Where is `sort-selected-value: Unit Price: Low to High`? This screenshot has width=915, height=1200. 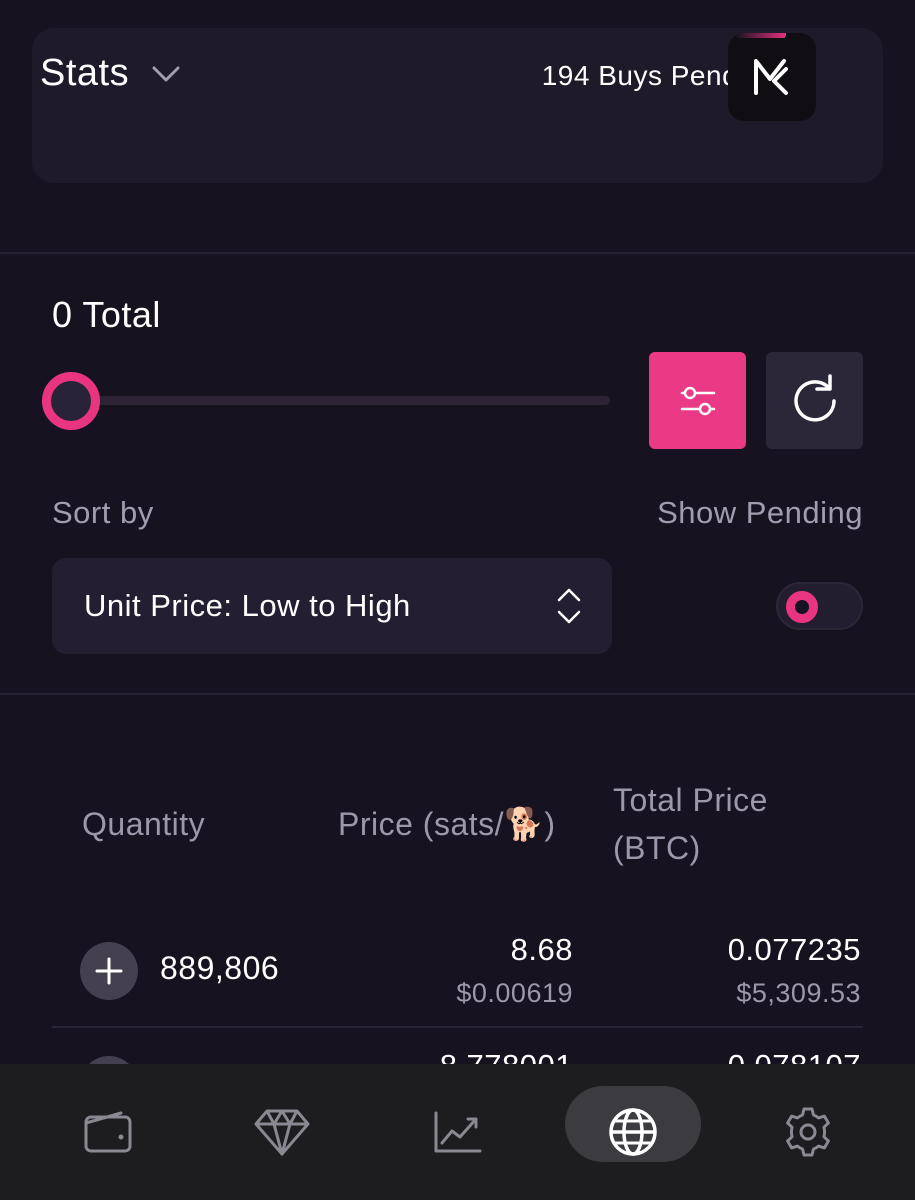
sort-selected-value: Unit Price: Low to High is located at coordinates (247, 605).